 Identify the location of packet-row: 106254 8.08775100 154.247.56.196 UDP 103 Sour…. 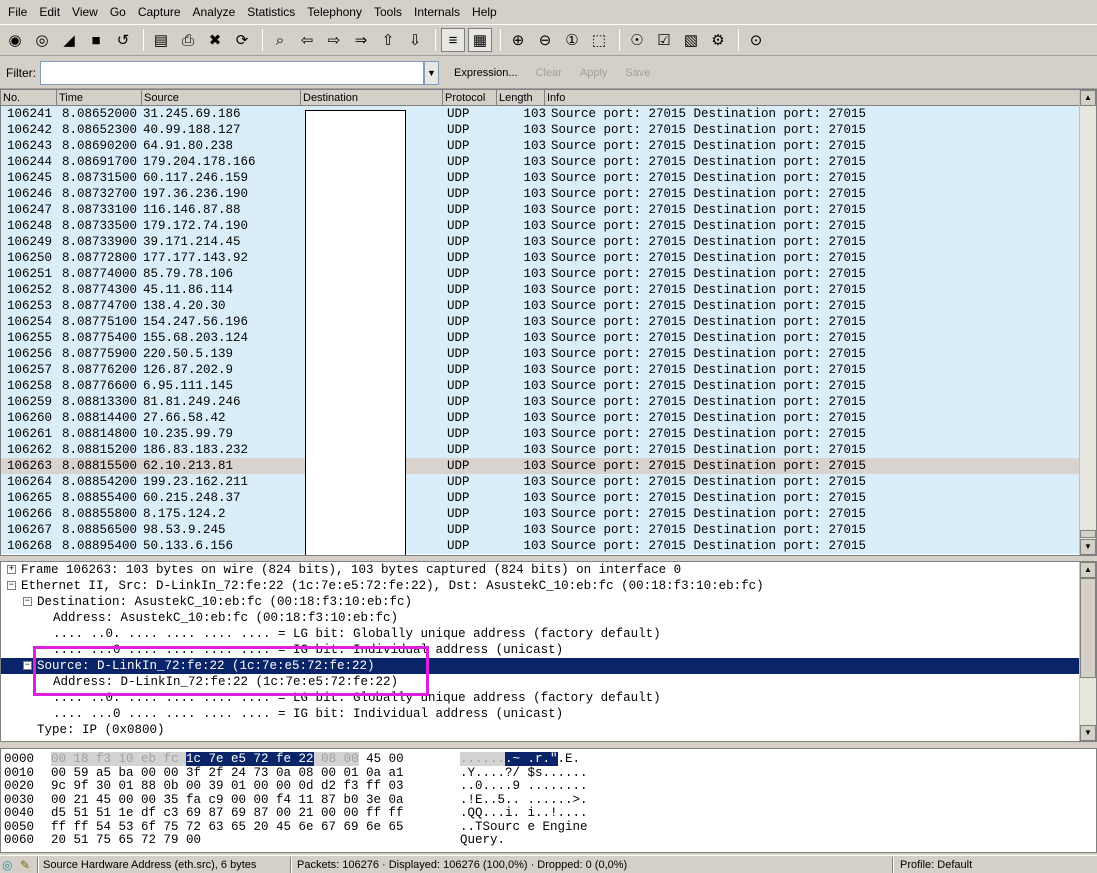
(540, 322).